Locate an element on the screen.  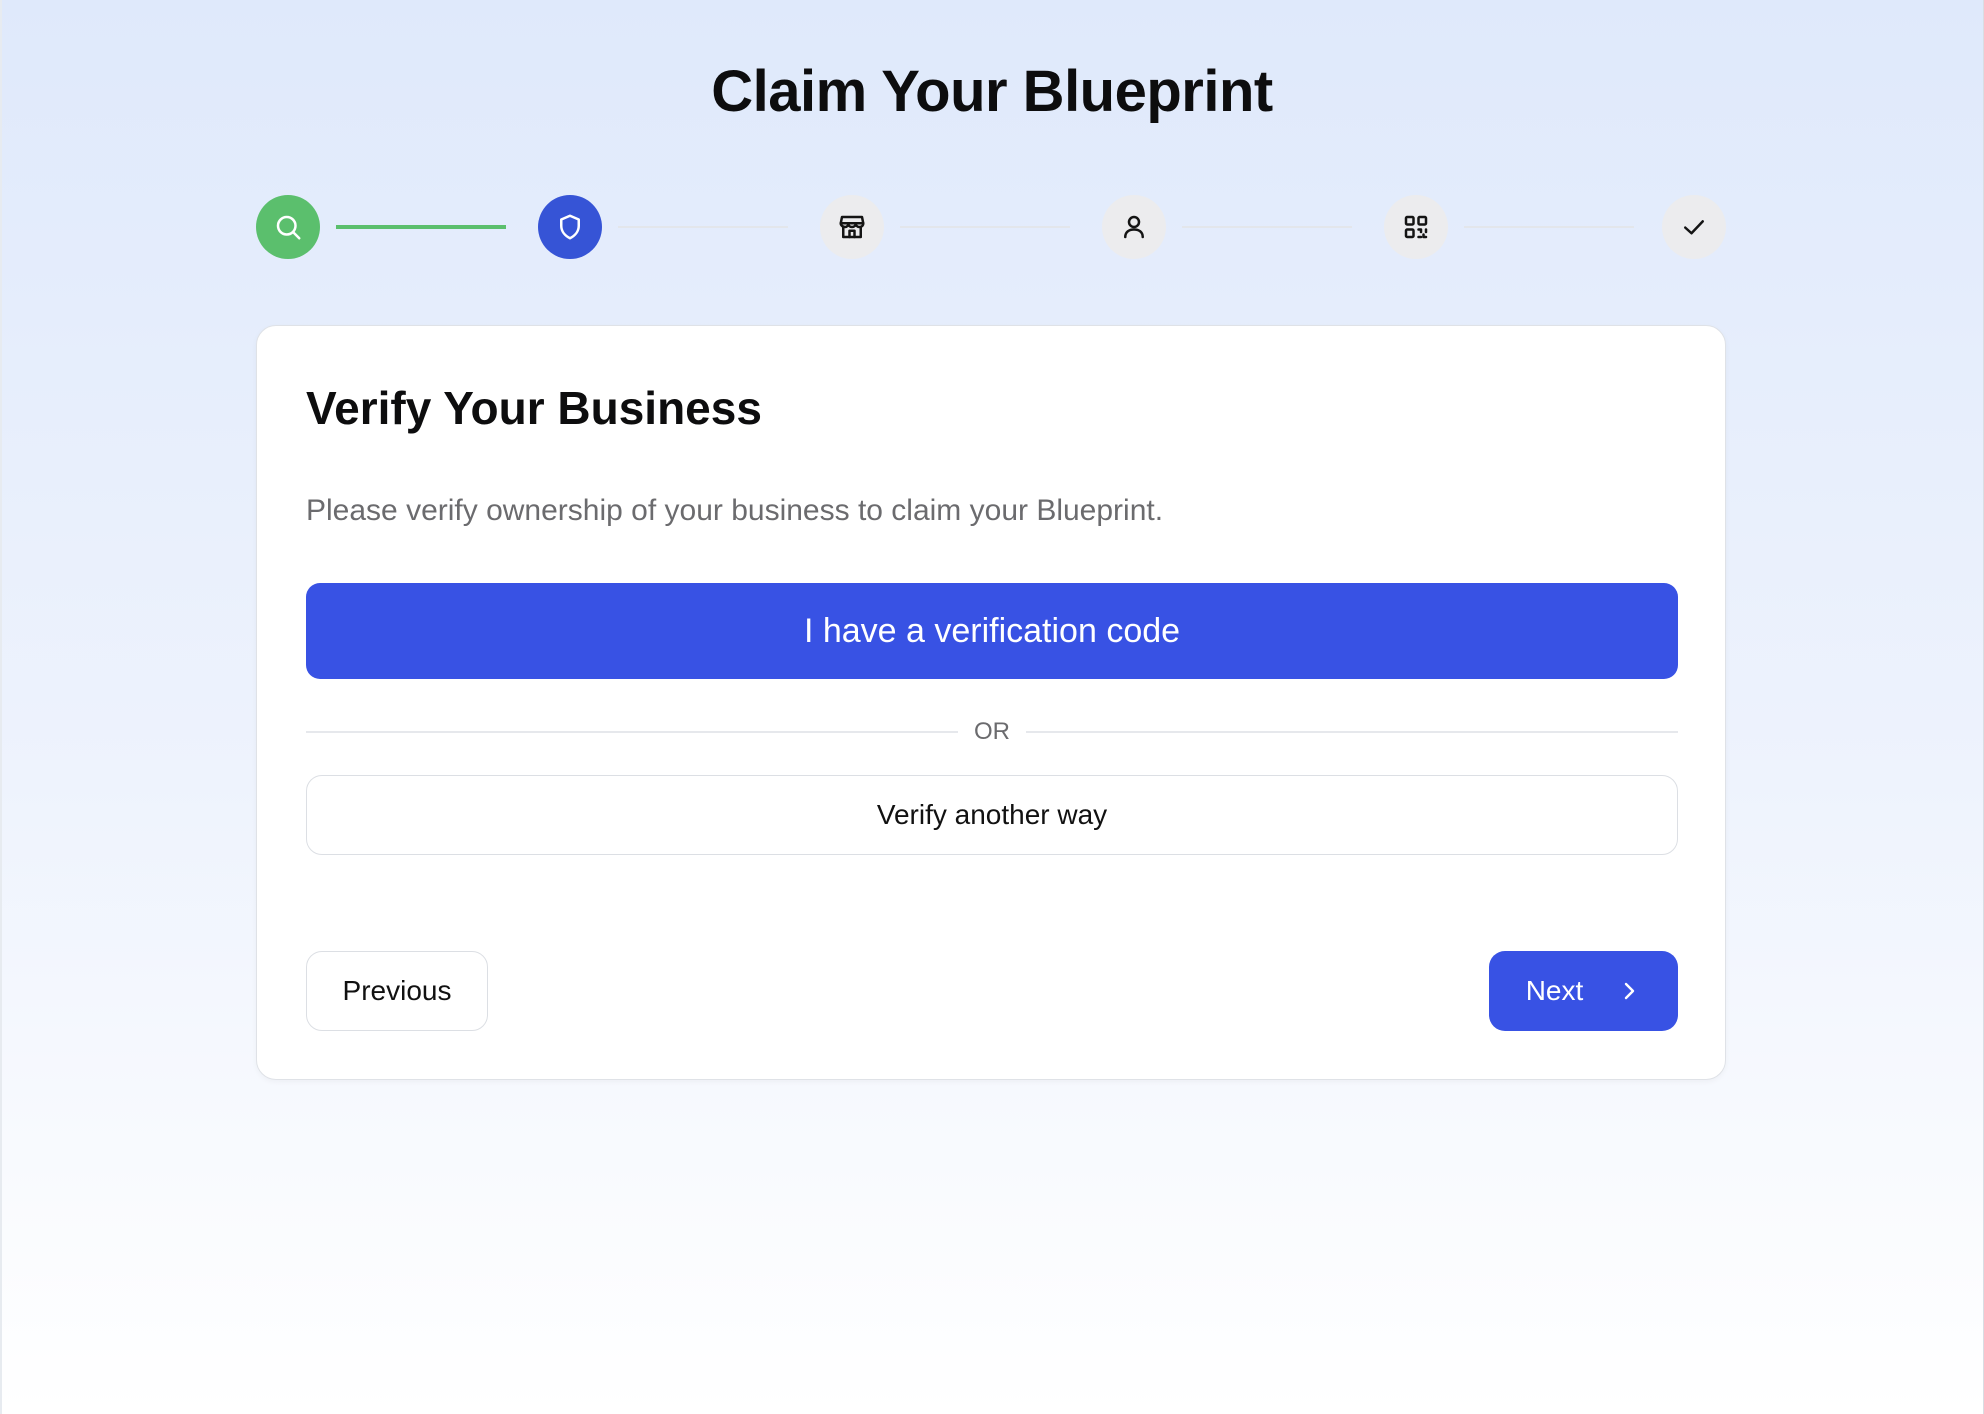
user-icon is located at coordinates (1134, 227).